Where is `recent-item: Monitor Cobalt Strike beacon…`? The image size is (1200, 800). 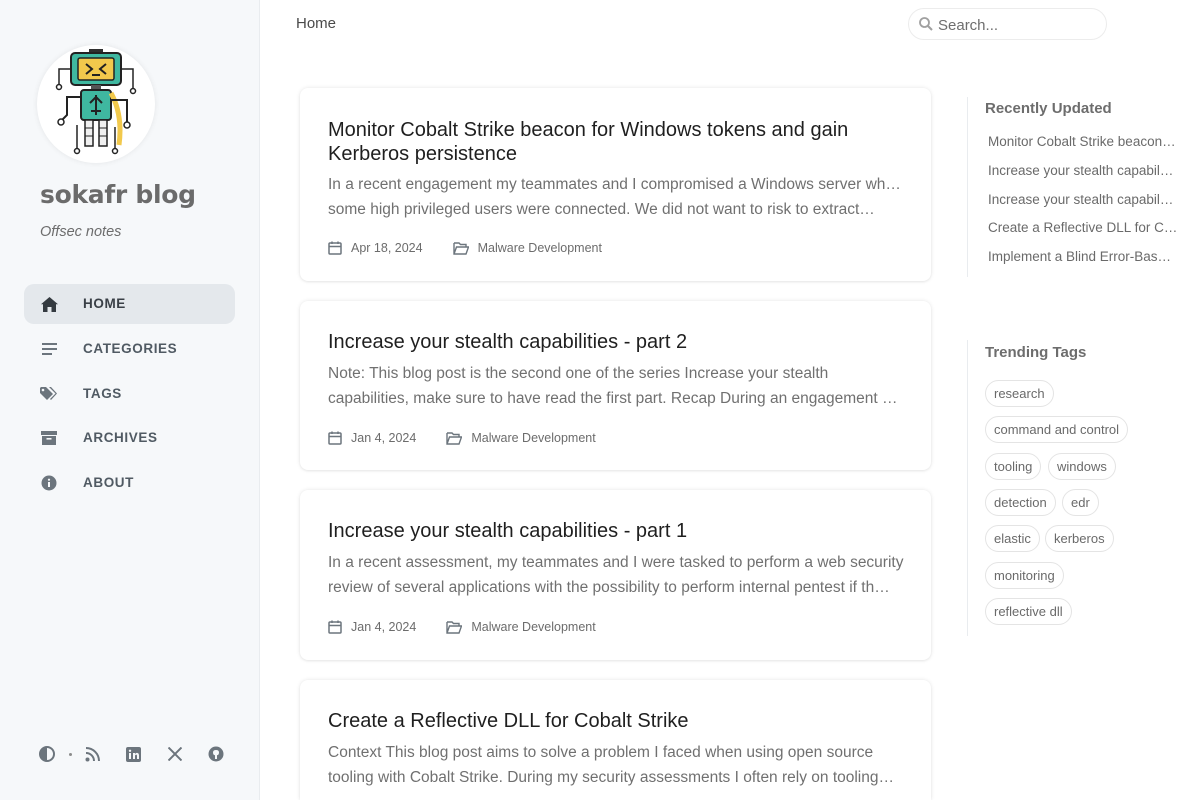
recent-item: Monitor Cobalt Strike beacon… is located at coordinates (1083, 141).